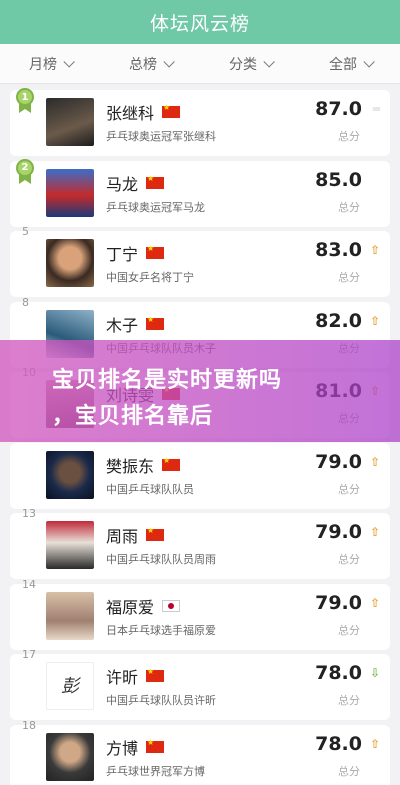 This screenshot has height=785, width=400. What do you see at coordinates (200, 261) in the screenshot?
I see `ranking-row: 5 丁宁 中国女乒名将丁宁 83.0 总分 ⇧` at bounding box center [200, 261].